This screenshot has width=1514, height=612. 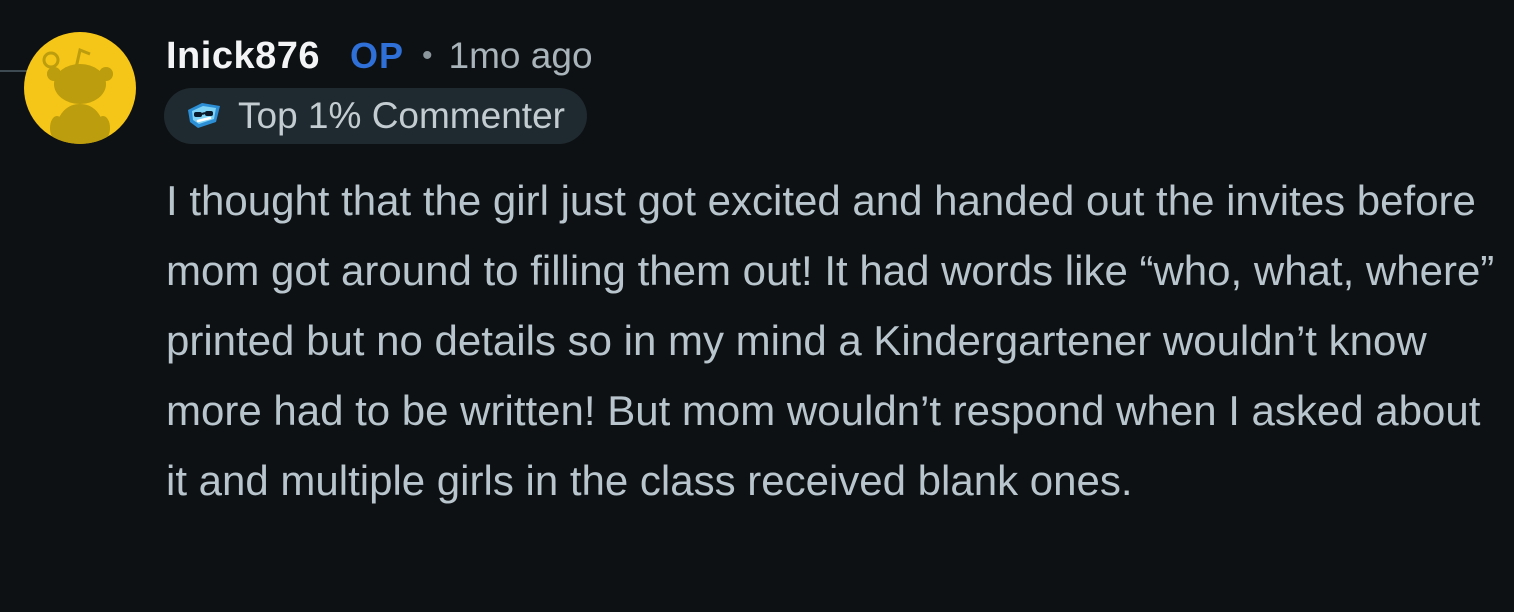 I want to click on username-link: Inick876, so click(x=243, y=56).